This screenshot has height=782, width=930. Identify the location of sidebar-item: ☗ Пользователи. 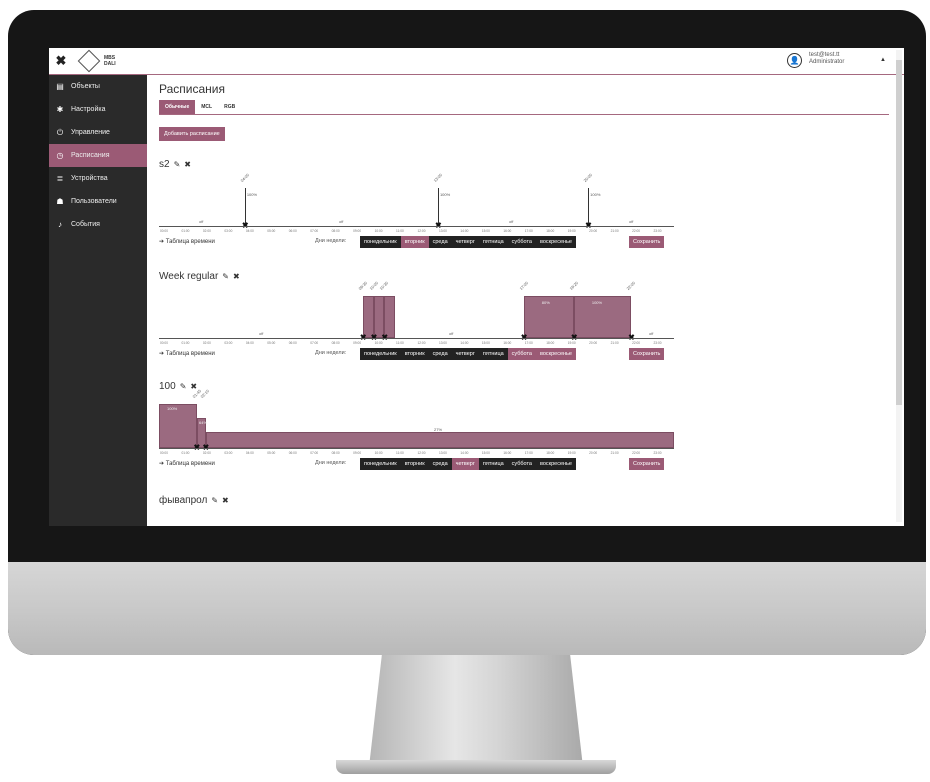
(98, 201).